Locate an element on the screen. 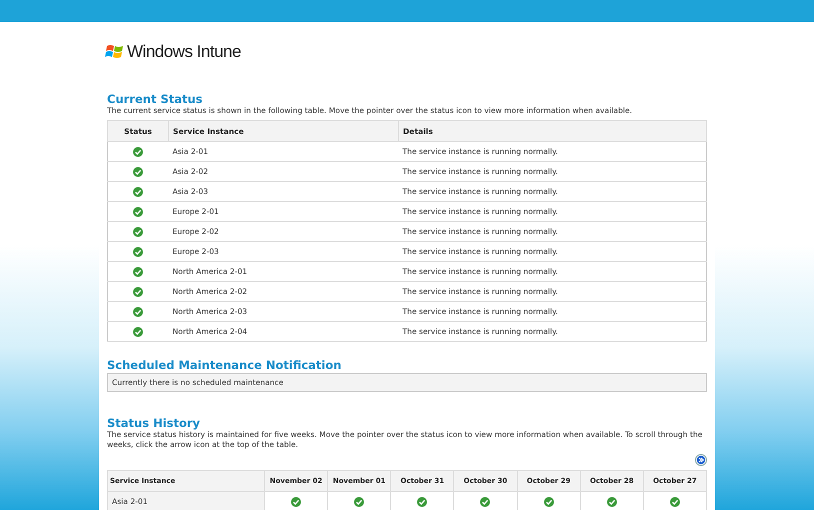  logo-text: Windows Intune is located at coordinates (184, 52).